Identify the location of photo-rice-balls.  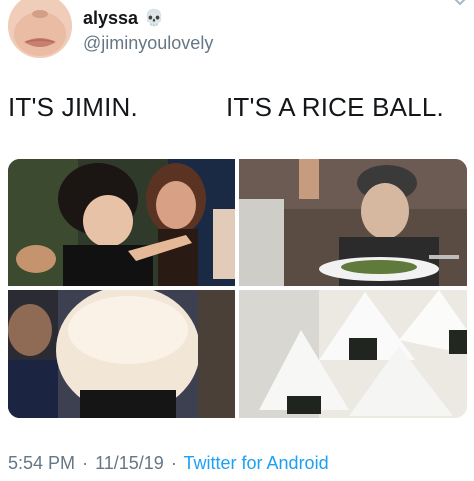
(353, 354).